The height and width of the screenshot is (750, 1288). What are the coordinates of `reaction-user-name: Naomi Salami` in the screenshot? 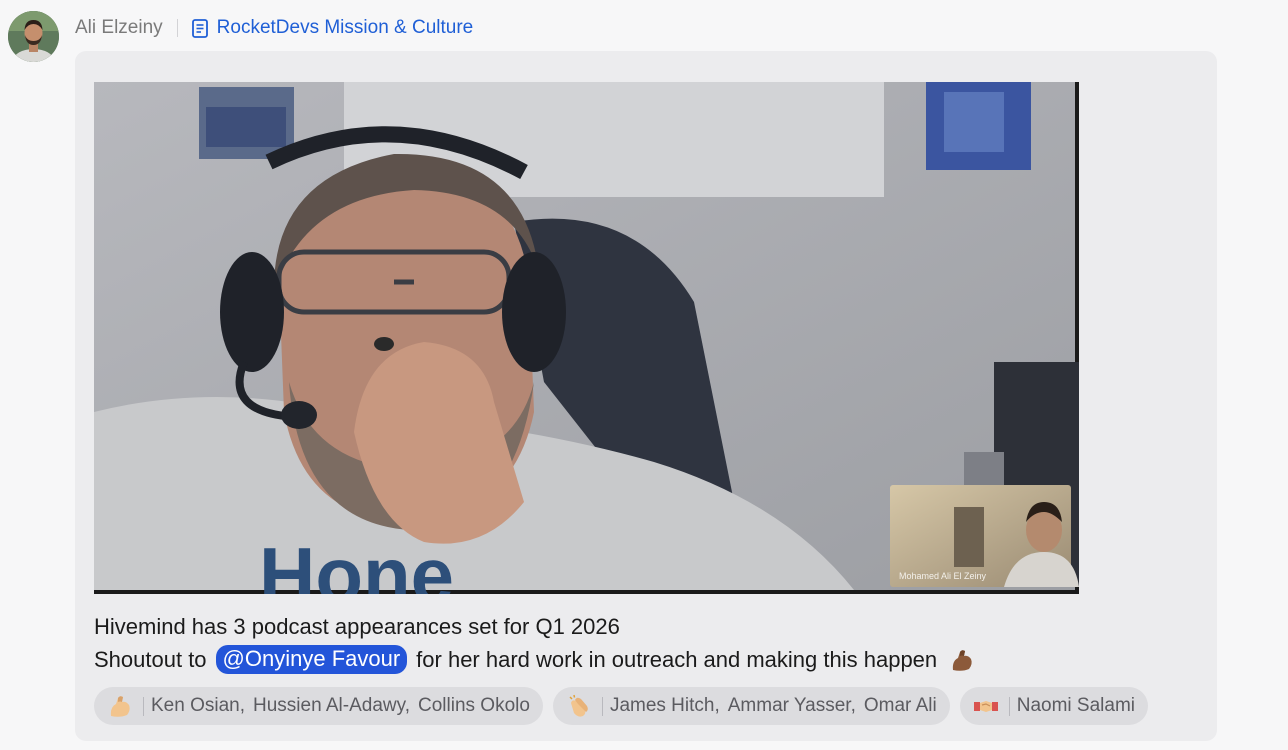 It's located at (1075, 705).